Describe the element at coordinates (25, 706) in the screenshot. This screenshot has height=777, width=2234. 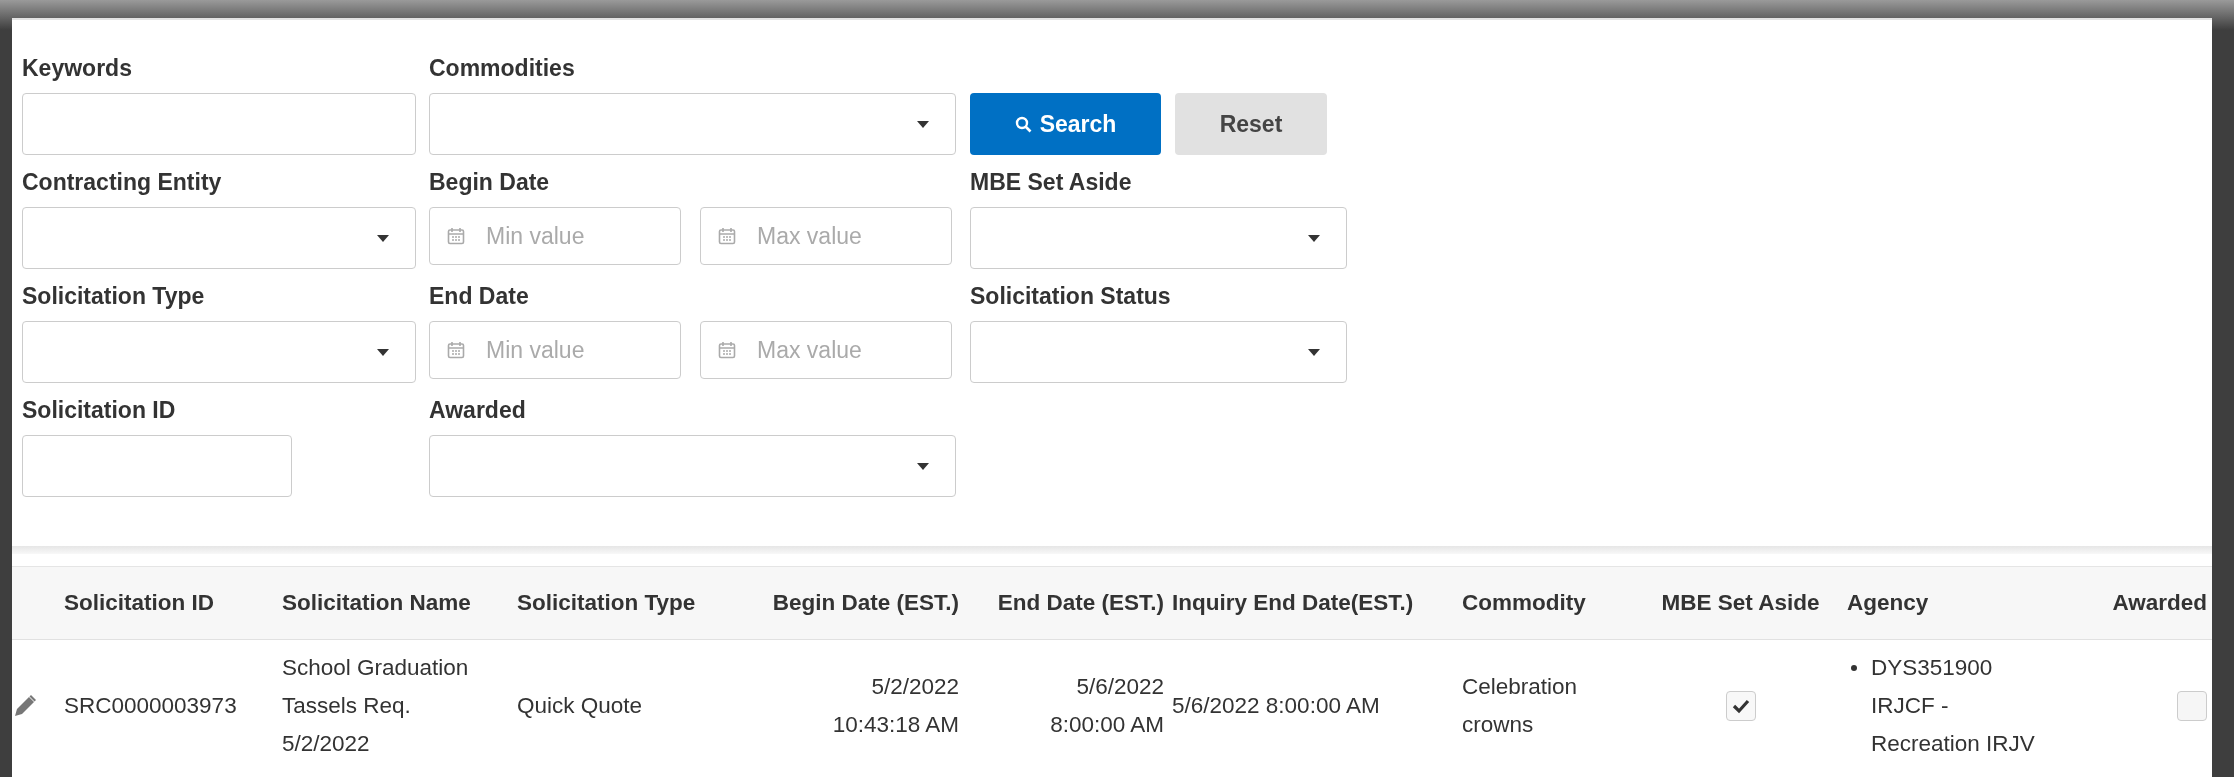
I see `pencil-icon` at that location.